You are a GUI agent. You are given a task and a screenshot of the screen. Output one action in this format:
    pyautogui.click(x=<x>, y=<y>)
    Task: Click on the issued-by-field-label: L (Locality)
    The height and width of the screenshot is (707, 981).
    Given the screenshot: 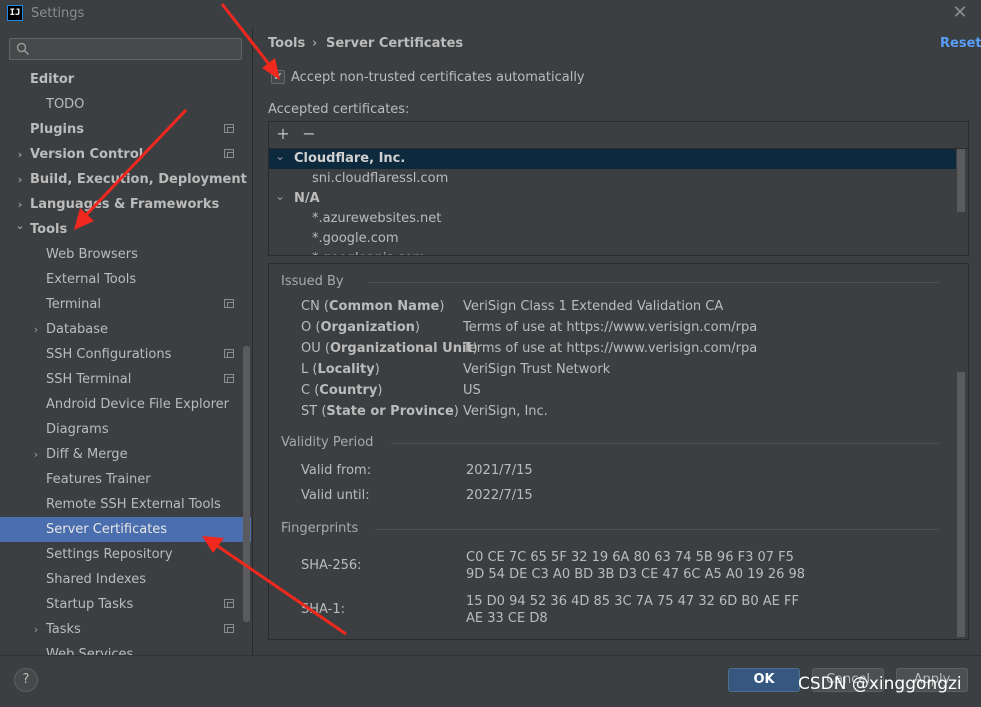 What is the action you would take?
    pyautogui.click(x=340, y=369)
    